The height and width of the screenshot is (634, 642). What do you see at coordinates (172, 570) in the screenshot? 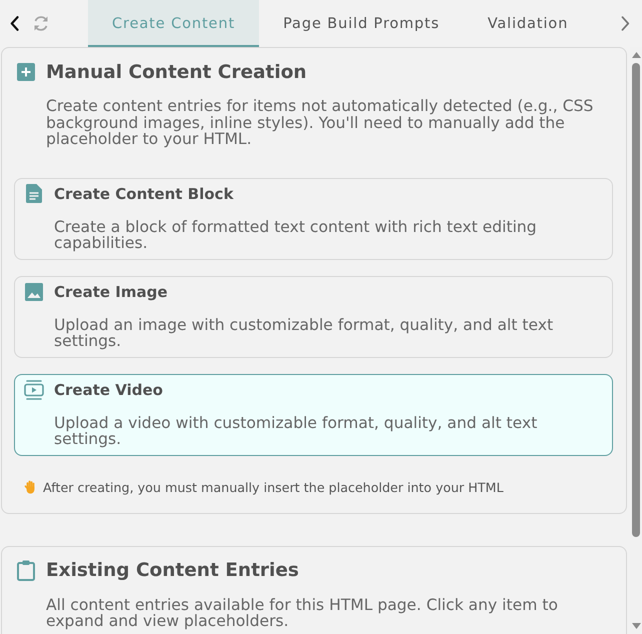
I see `section-title: Existing Content Entries` at bounding box center [172, 570].